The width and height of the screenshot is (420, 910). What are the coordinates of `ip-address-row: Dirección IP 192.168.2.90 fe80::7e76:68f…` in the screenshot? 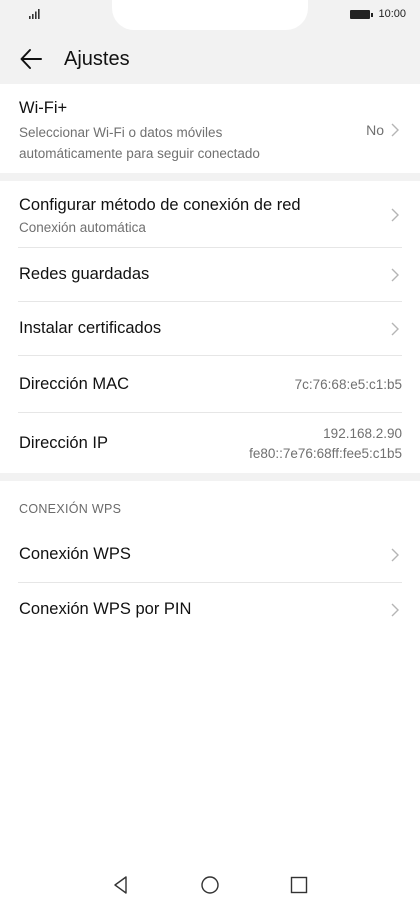 It's located at (210, 444).